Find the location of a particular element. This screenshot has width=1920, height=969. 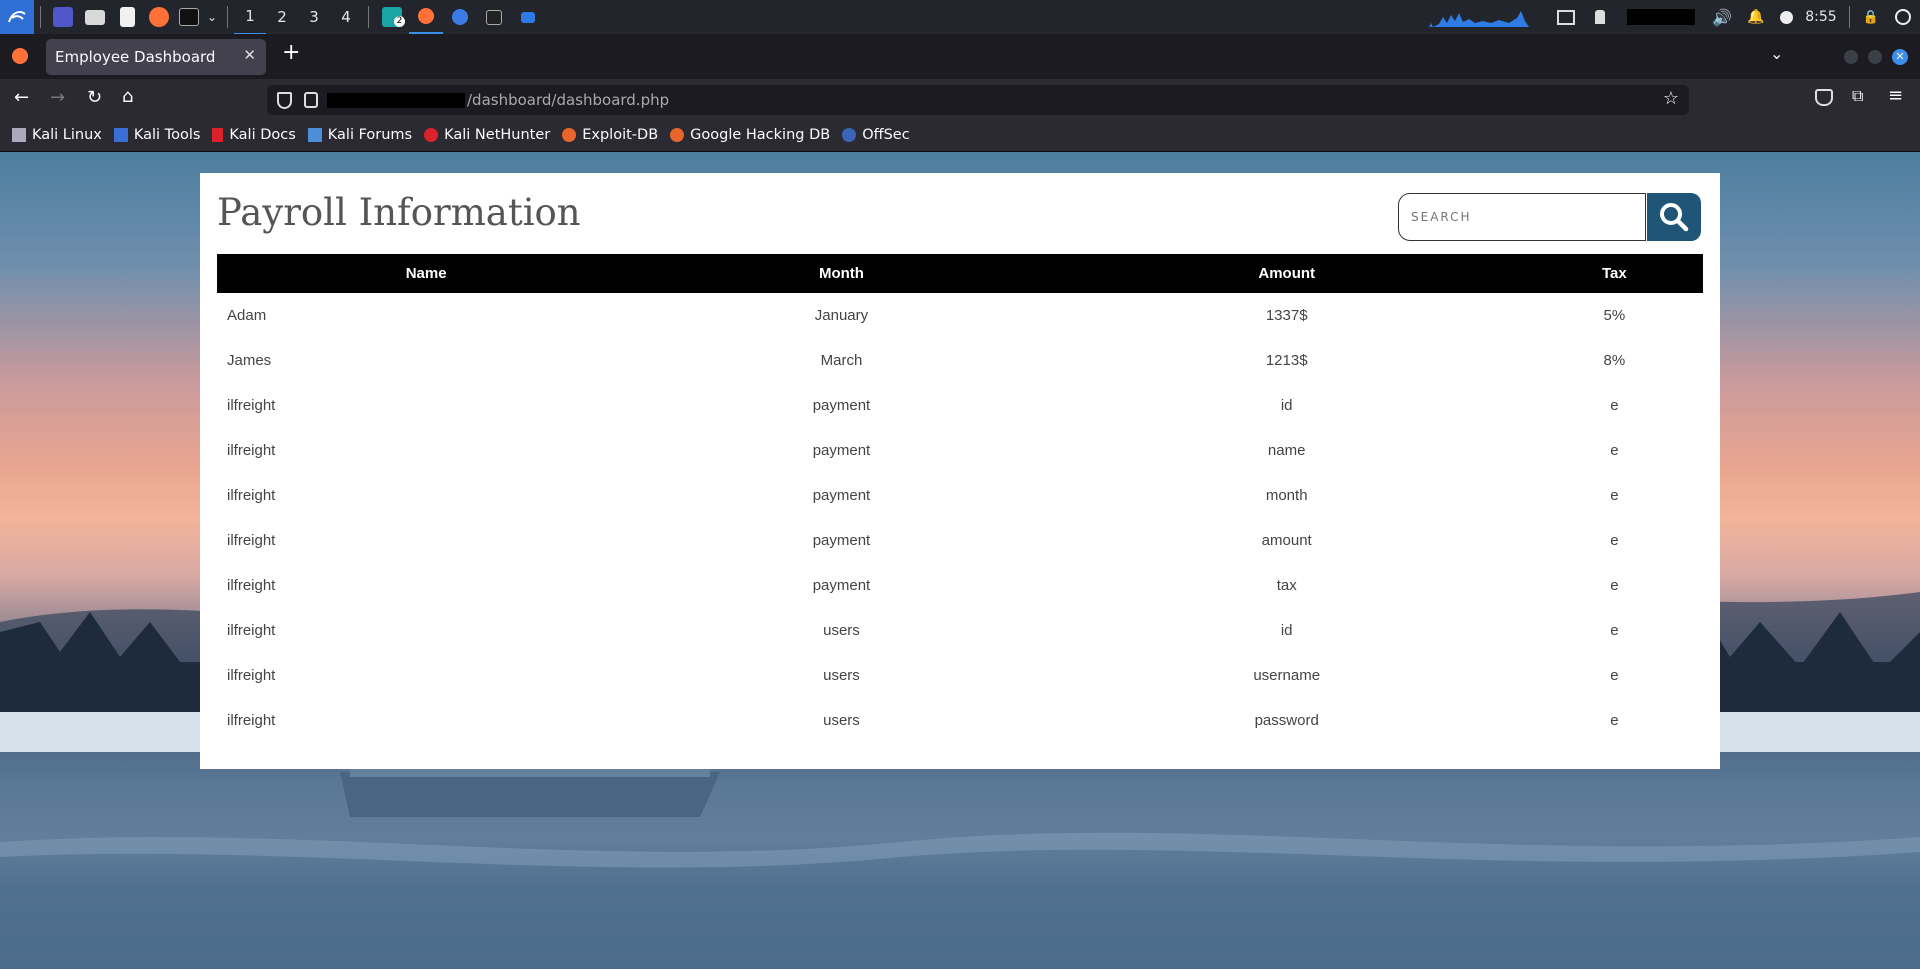

task-terminal-icon is located at coordinates (494, 17).